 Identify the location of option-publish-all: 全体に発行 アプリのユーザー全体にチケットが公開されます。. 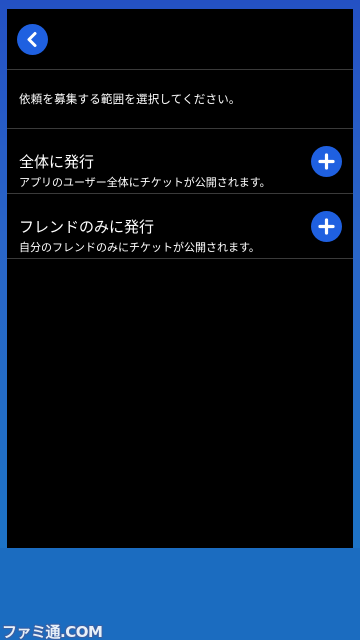
(180, 161).